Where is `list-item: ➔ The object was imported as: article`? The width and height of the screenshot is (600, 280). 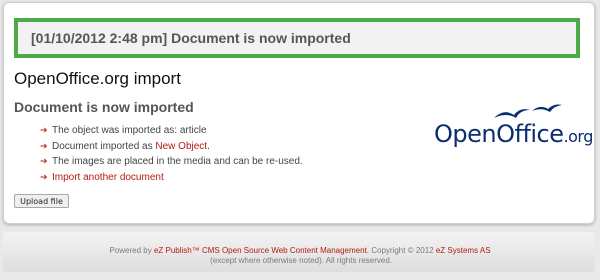
list-item: ➔ The object was imported as: article is located at coordinates (171, 130).